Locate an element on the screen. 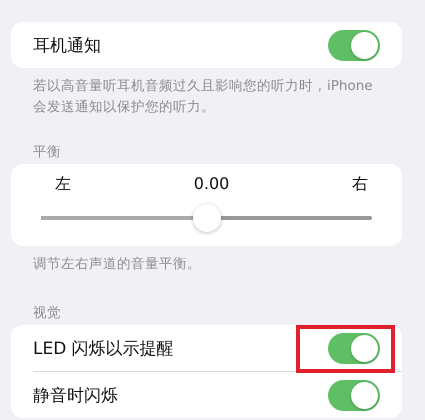 The width and height of the screenshot is (425, 420). slider-thumb is located at coordinates (206, 218).